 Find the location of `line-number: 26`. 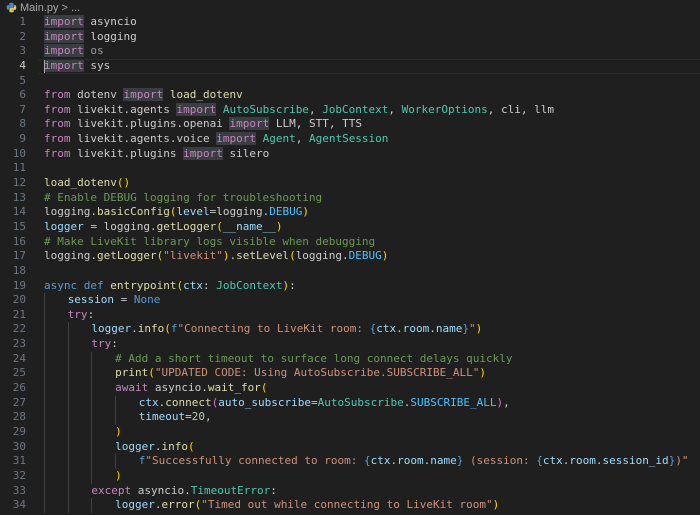

line-number: 26 is located at coordinates (19, 388).